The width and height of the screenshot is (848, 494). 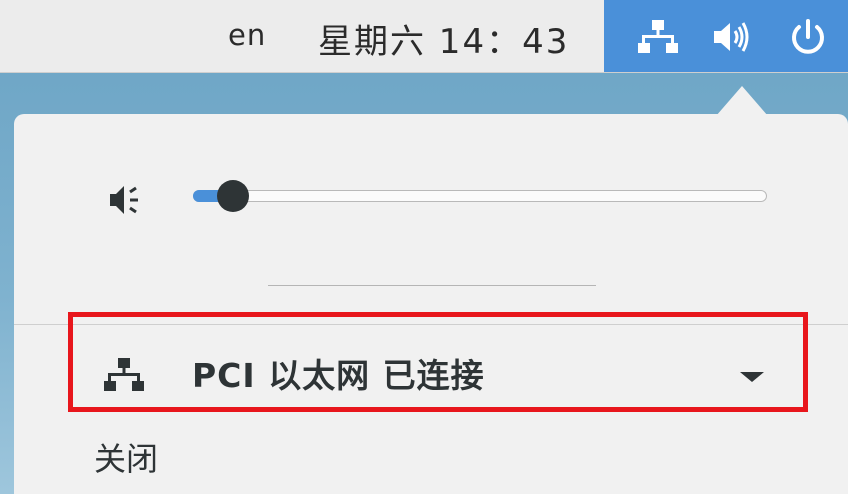 I want to click on top-bar: en 星期六 14：43, so click(x=424, y=36).